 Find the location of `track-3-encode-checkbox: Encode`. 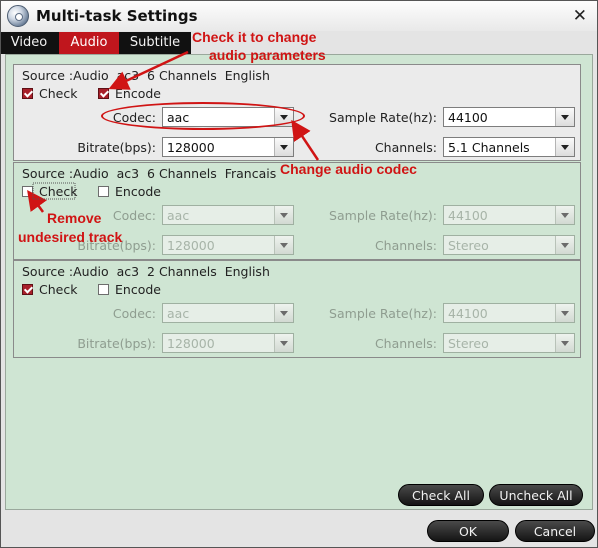

track-3-encode-checkbox: Encode is located at coordinates (129, 289).